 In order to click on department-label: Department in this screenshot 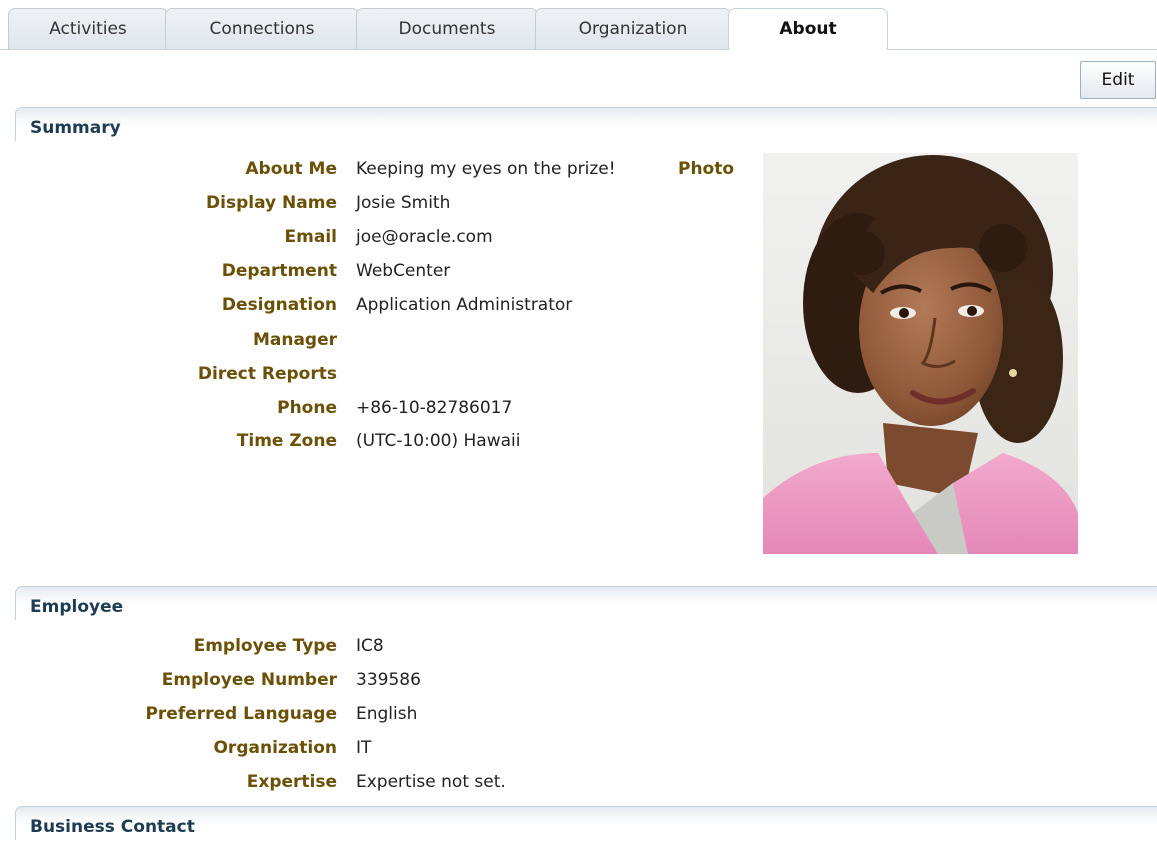, I will do `click(279, 271)`.